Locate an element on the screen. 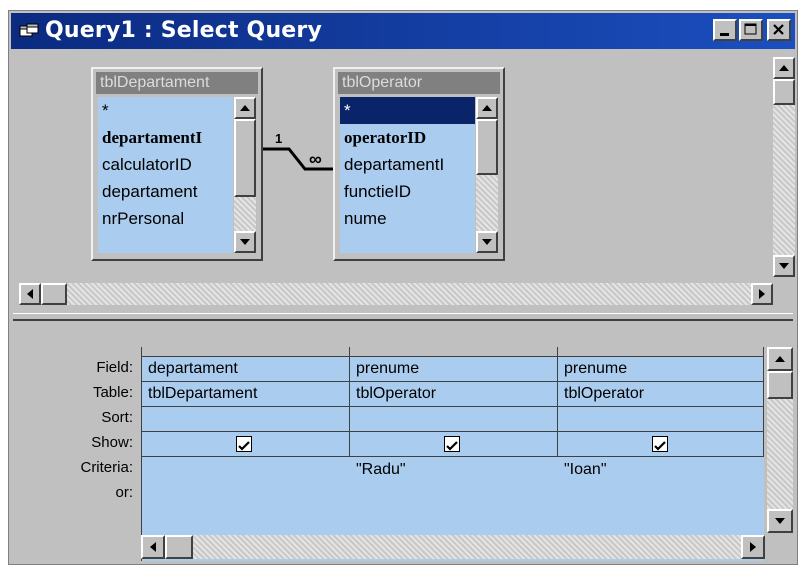 The image size is (804, 569). row-label-field: Field: is located at coordinates (114, 367).